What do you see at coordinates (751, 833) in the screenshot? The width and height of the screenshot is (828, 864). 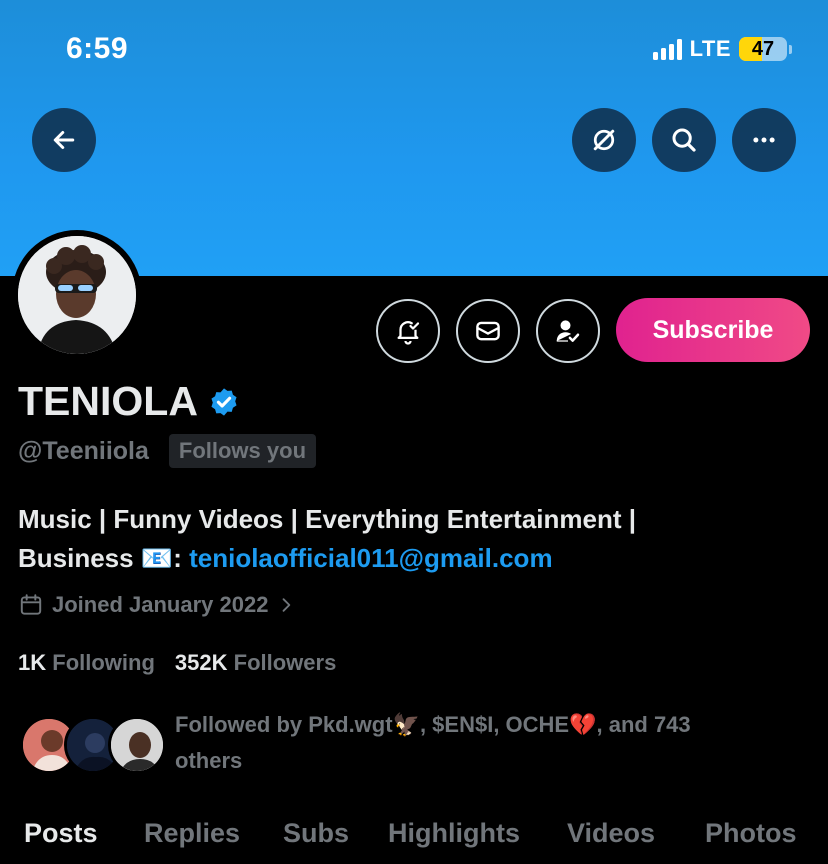 I see `tab-photos: Photos` at bounding box center [751, 833].